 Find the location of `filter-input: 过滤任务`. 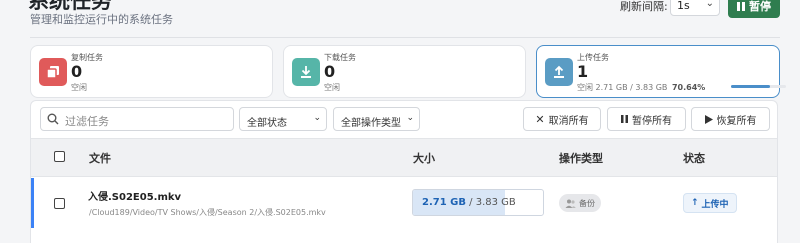

filter-input: 过滤任务 is located at coordinates (137, 119).